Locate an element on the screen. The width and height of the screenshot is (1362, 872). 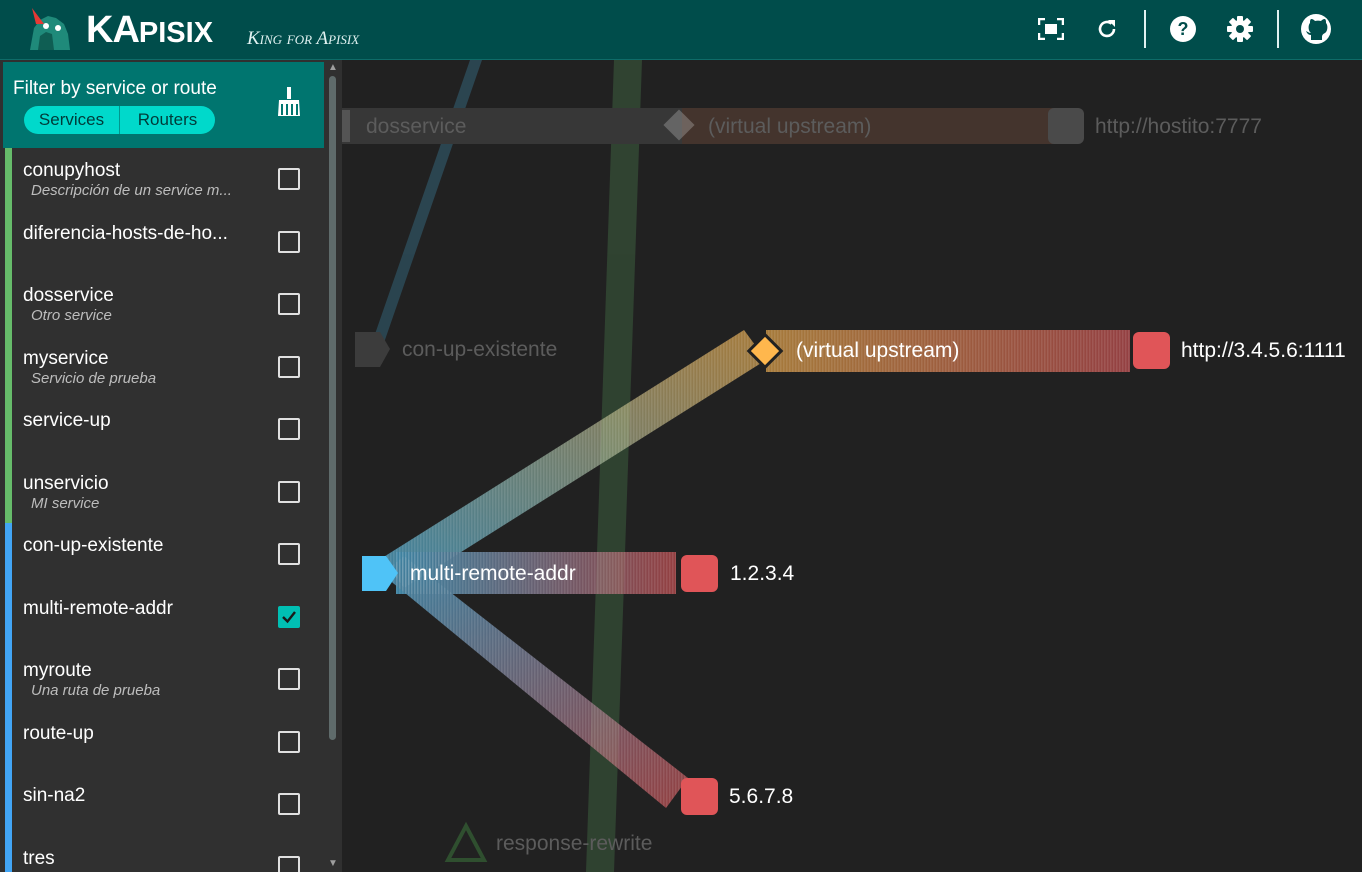
scroll-down-arrow: ▼ is located at coordinates (333, 863).